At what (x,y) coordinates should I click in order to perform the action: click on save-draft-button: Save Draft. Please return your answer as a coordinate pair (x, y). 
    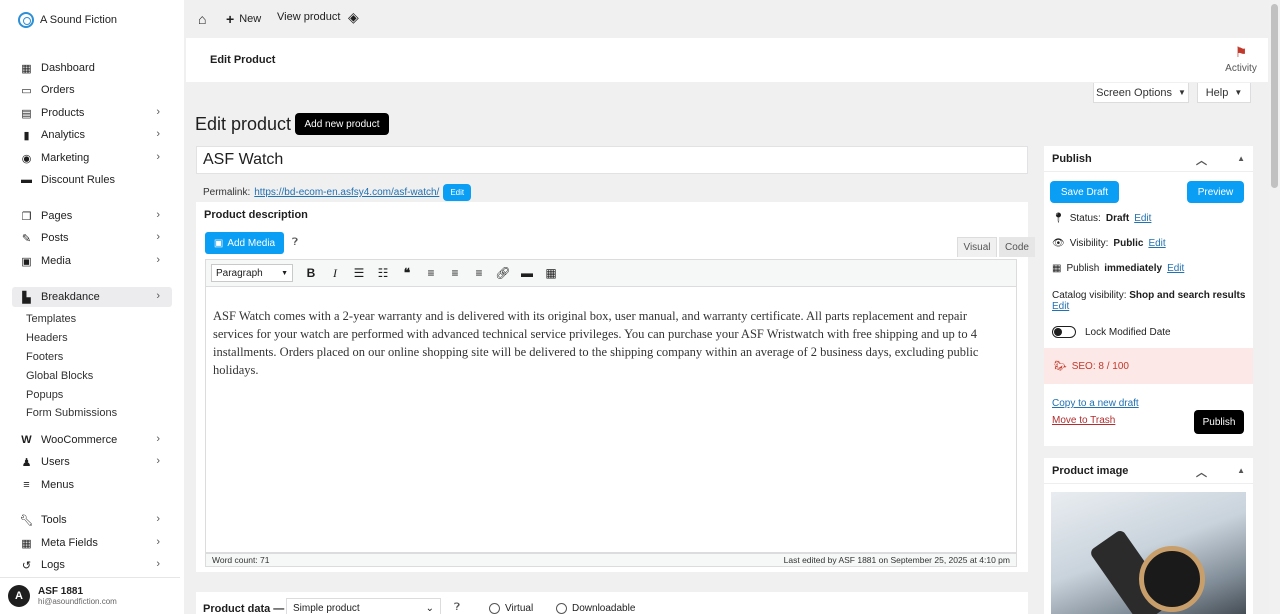
    Looking at the image, I should click on (1084, 192).